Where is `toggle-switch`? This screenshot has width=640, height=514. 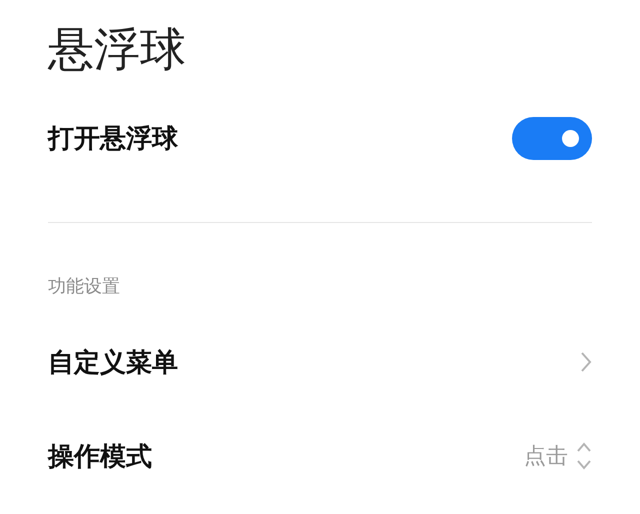 toggle-switch is located at coordinates (552, 138).